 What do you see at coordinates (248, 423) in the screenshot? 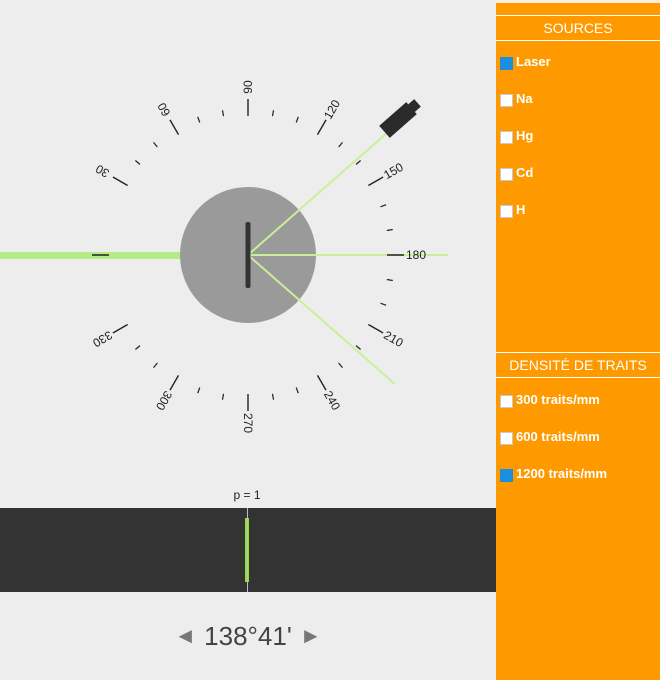
I see `dial-tick-label: 270` at bounding box center [248, 423].